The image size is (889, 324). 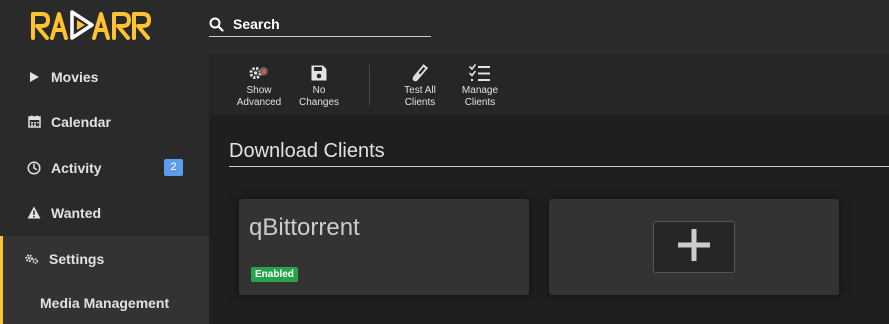 I want to click on page-title: Download Clients, so click(x=307, y=151).